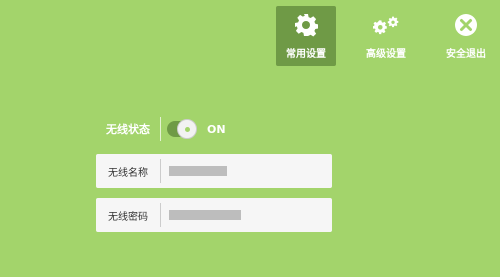 This screenshot has height=277, width=500. What do you see at coordinates (198, 171) in the screenshot?
I see `wireless-name-value` at bounding box center [198, 171].